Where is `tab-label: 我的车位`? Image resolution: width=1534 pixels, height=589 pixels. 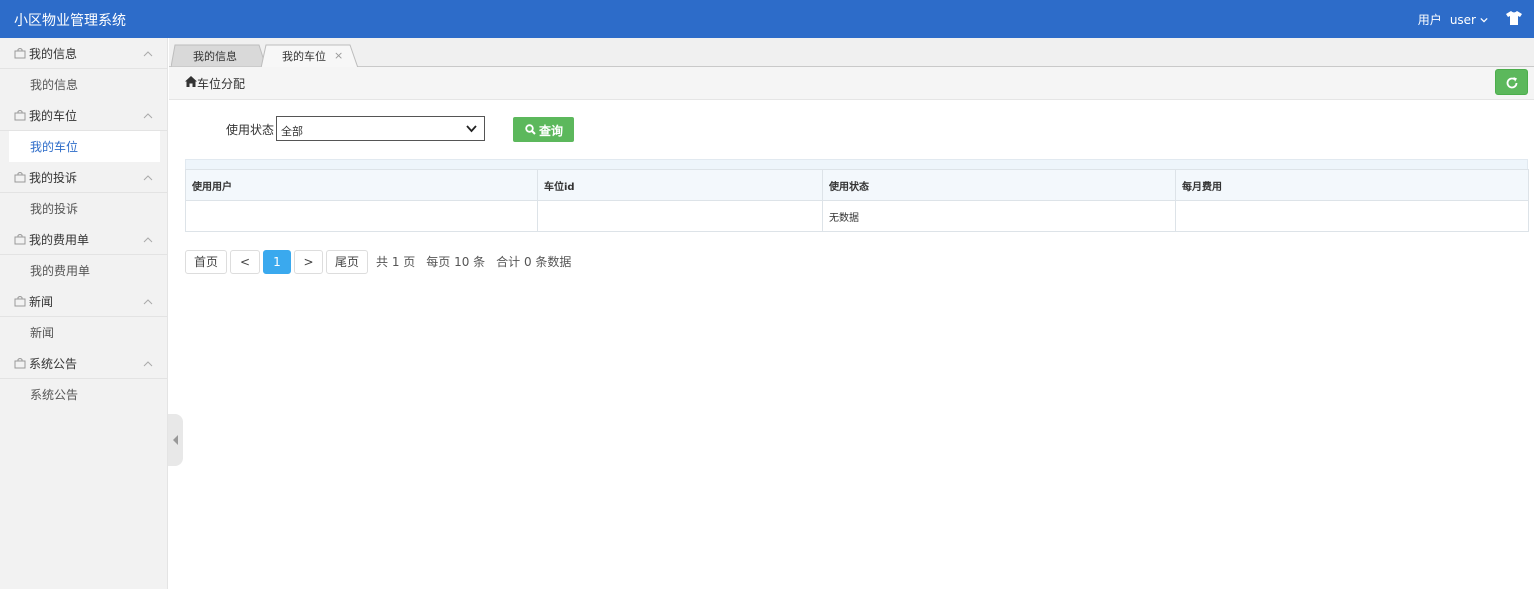 tab-label: 我的车位 is located at coordinates (304, 56).